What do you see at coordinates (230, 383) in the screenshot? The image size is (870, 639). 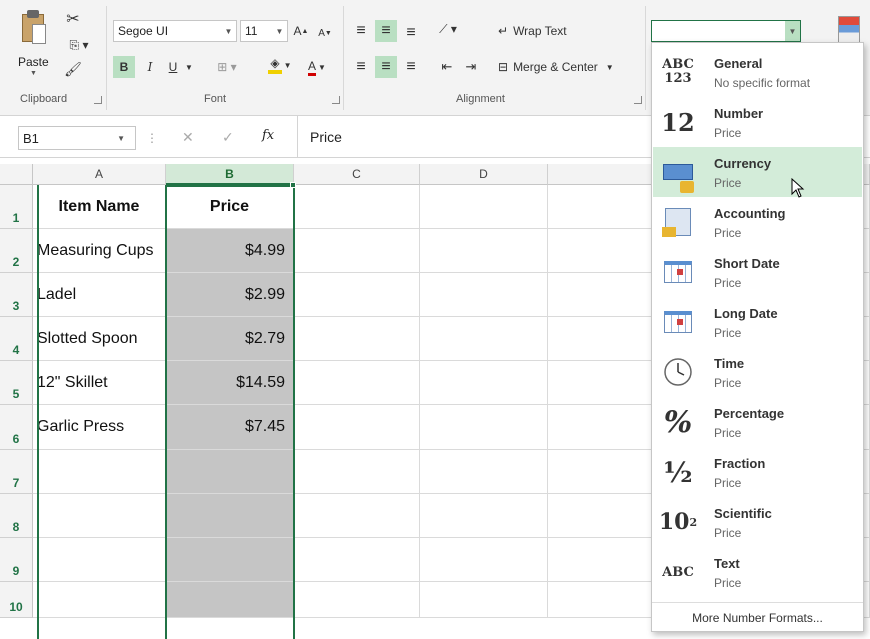 I see `cell-b: $14.59` at bounding box center [230, 383].